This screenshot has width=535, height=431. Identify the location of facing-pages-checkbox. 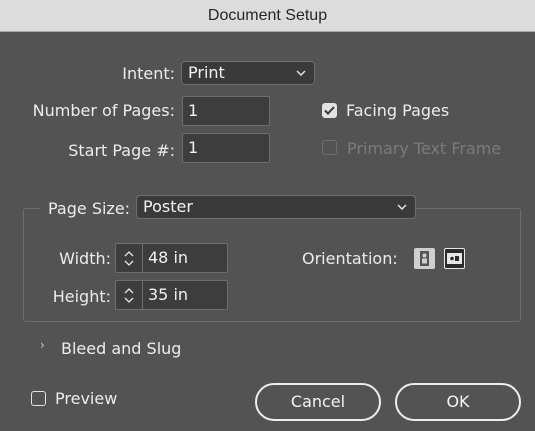
(329, 110).